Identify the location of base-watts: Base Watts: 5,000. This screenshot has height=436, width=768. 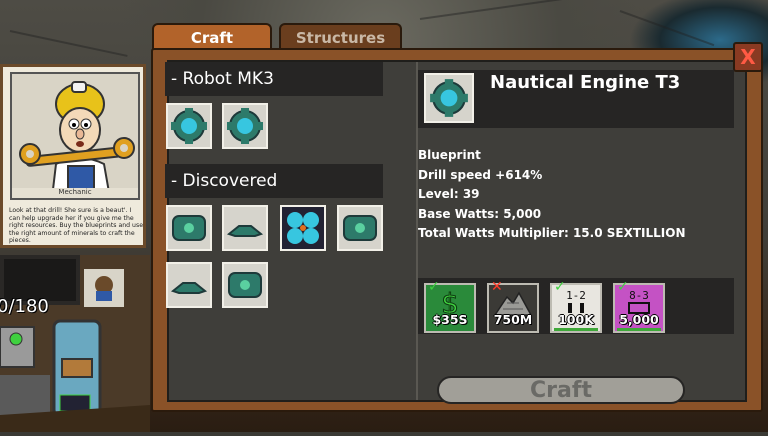
(480, 213).